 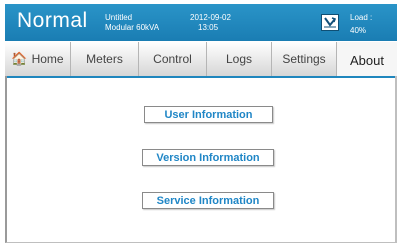 I want to click on service-information-button: Service Information, so click(x=208, y=200).